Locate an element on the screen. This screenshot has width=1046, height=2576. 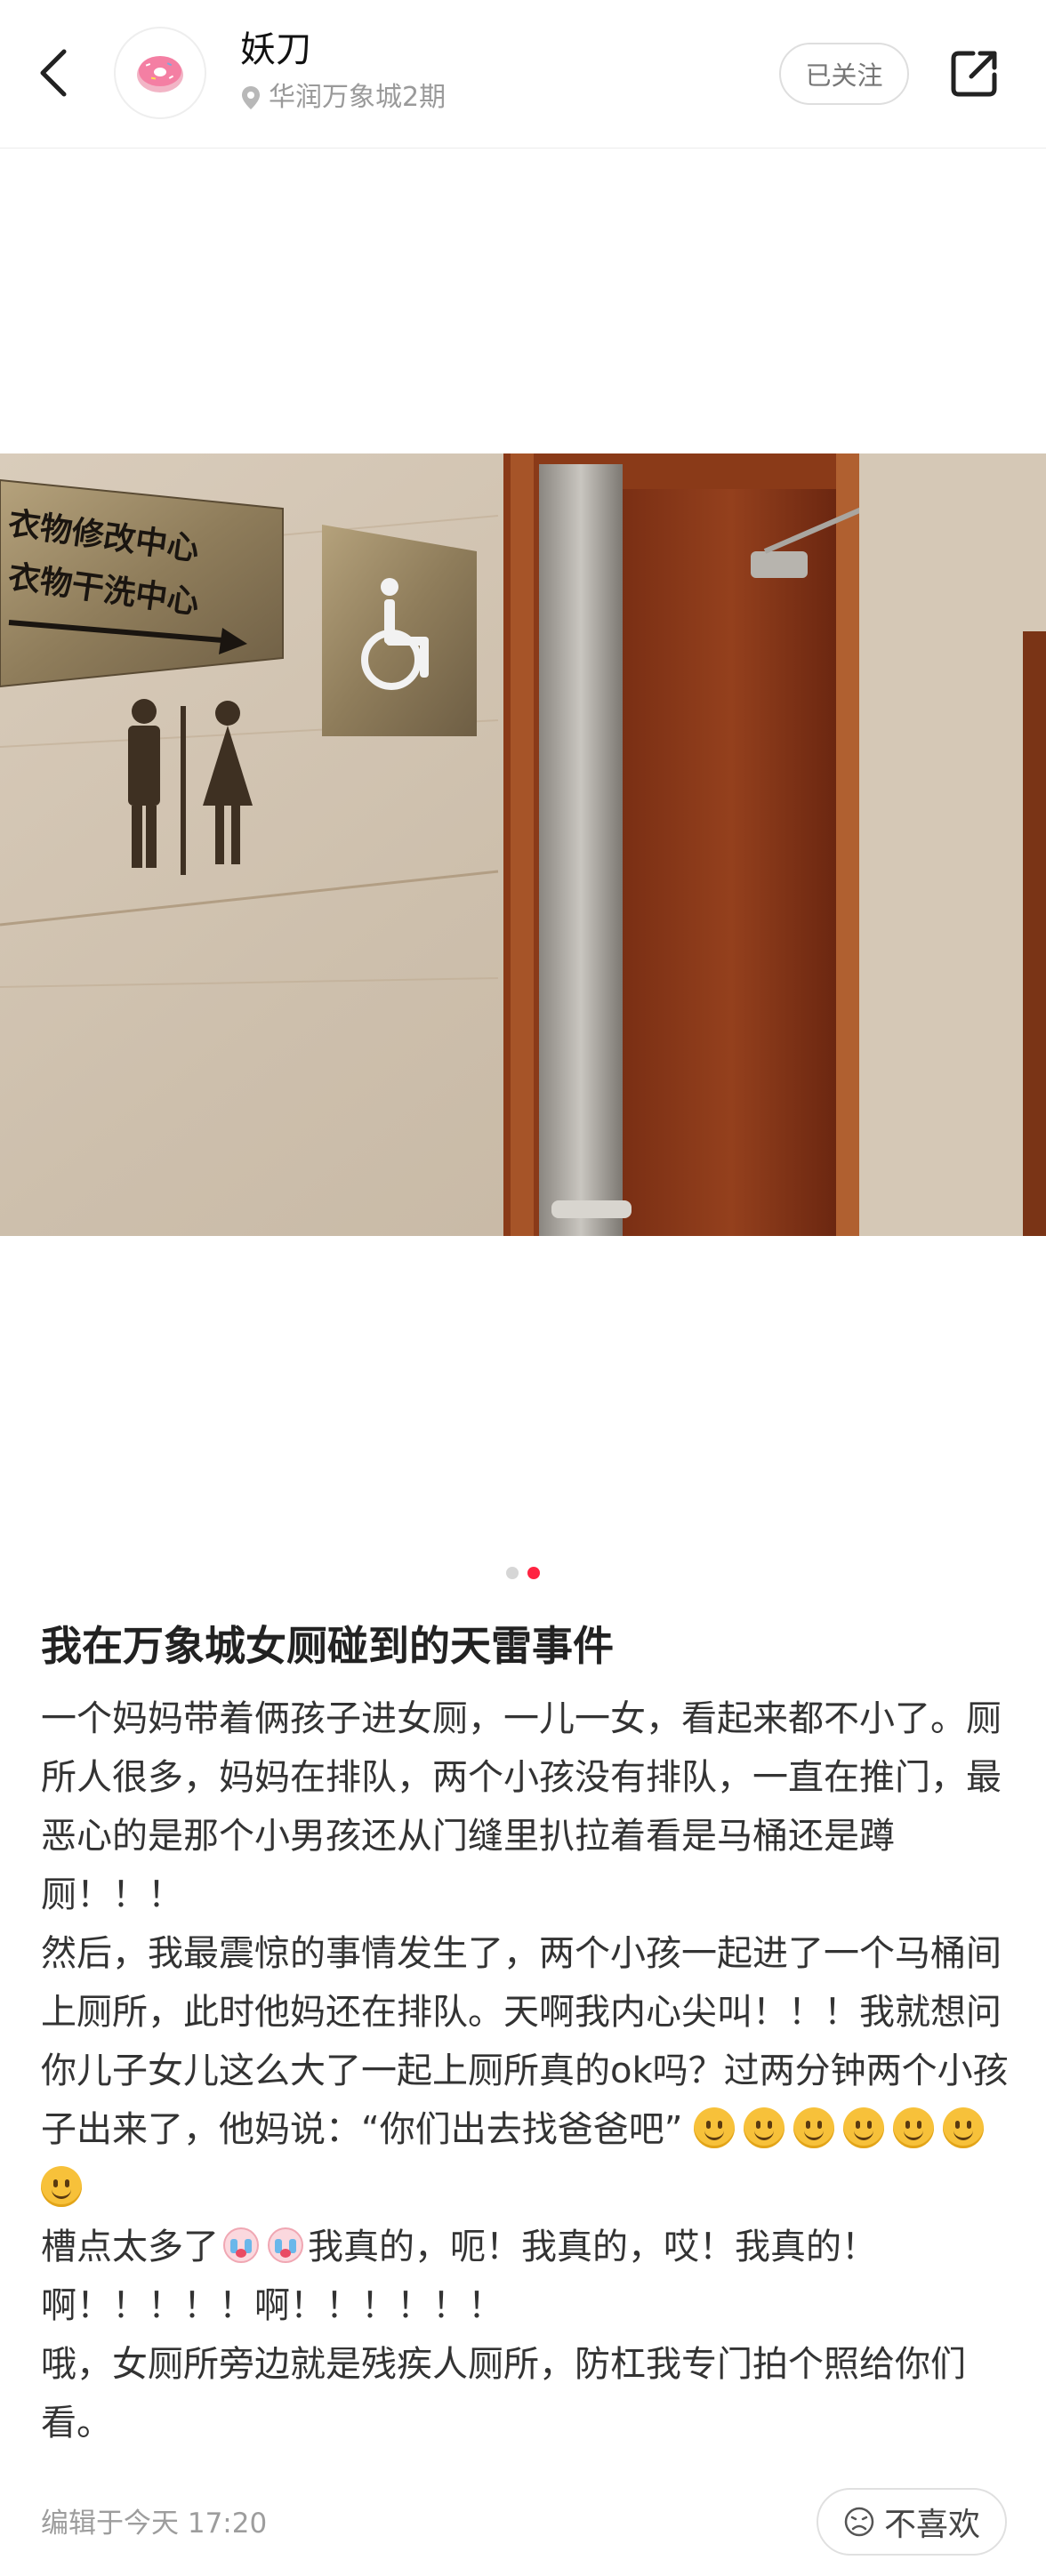
avatar is located at coordinates (160, 73).